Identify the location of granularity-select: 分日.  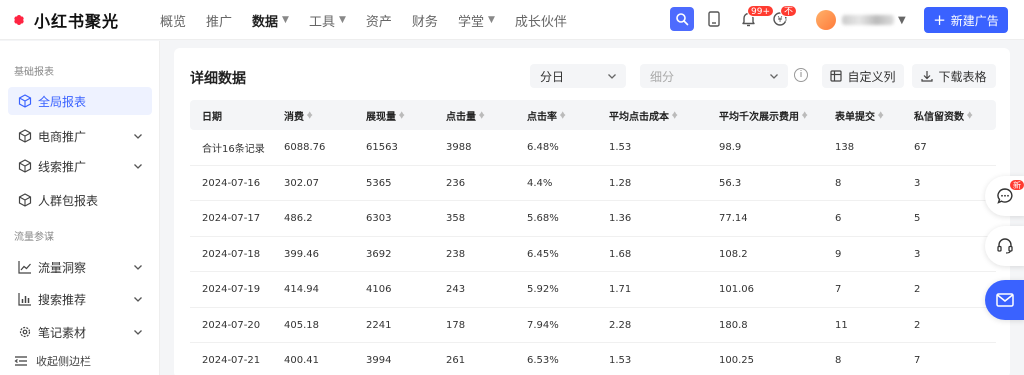
(578, 76).